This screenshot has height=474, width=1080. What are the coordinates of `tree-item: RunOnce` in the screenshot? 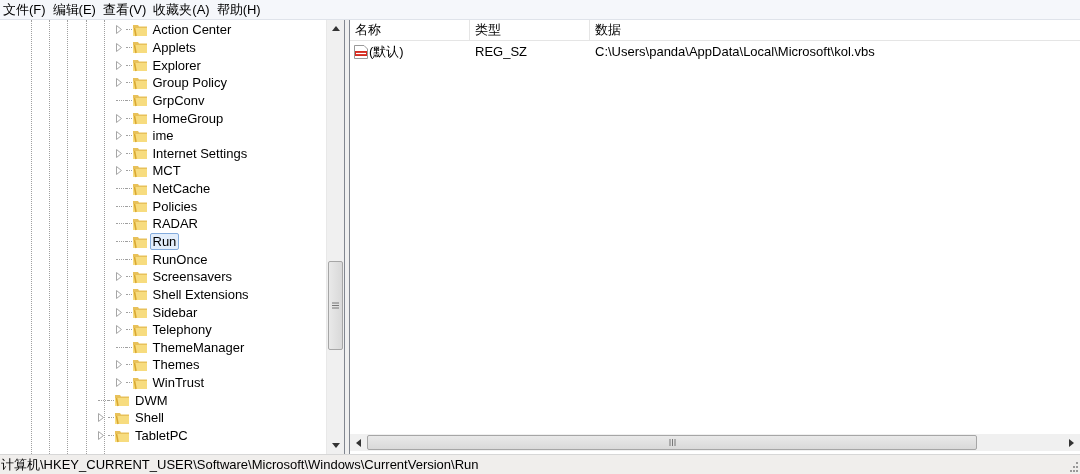 It's located at (180, 259).